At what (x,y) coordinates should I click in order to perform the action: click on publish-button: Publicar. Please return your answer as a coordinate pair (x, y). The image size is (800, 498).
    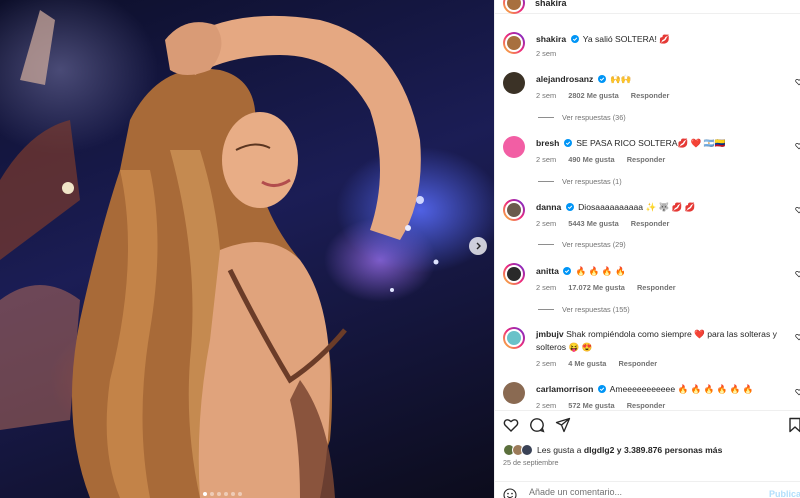
    Looking at the image, I should click on (784, 493).